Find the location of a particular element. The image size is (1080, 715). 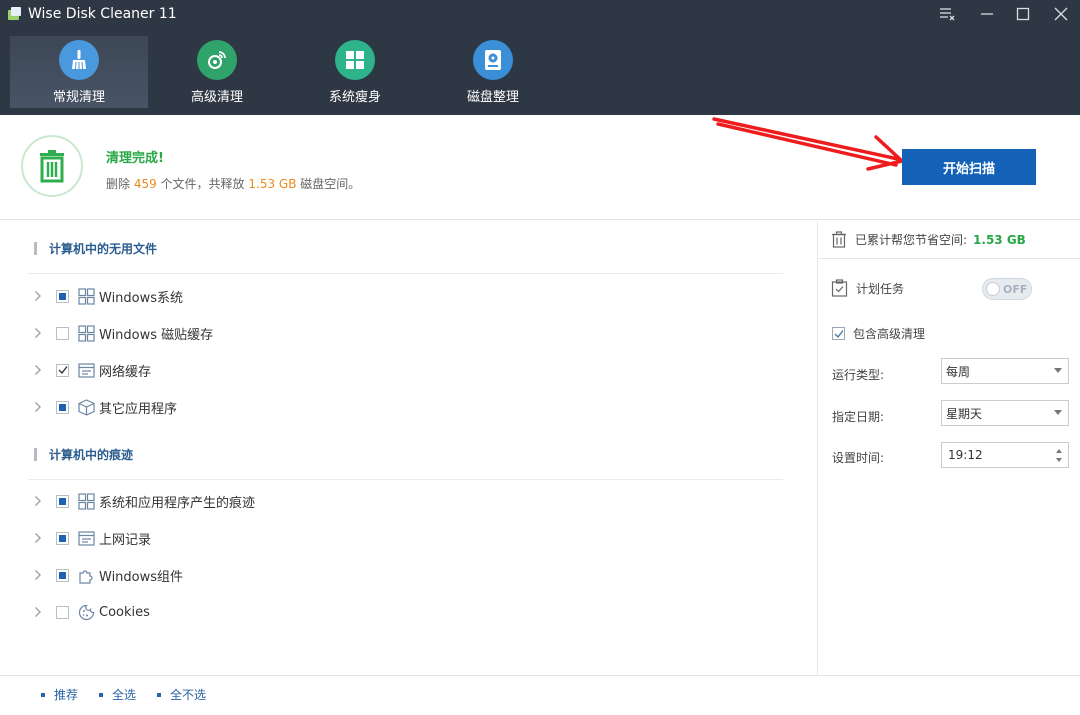

saved-space: 已累计帮您节省空间: 1.53 GB is located at coordinates (928, 239).